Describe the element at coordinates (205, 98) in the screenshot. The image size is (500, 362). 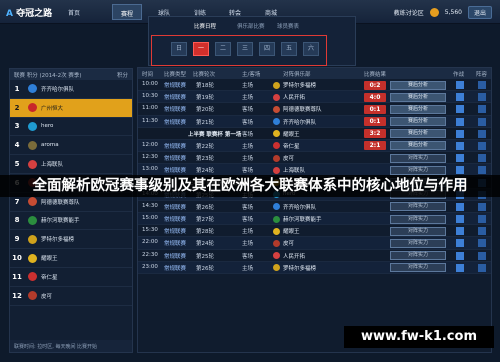
I see `match-round: 第19轮` at that location.